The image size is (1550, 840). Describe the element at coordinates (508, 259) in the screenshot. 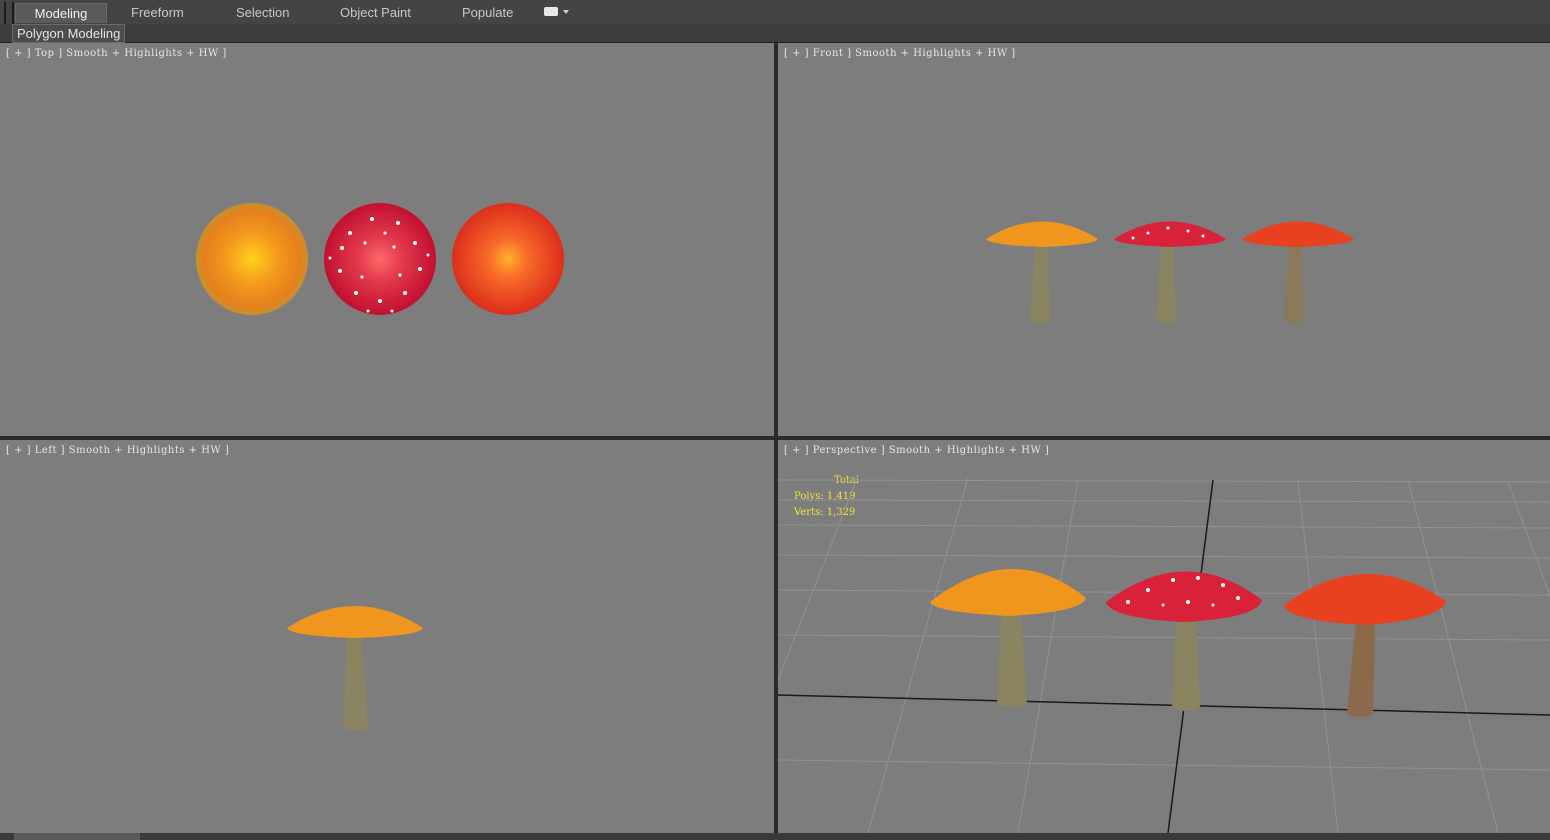

I see `red-mushroom-cap-top` at that location.